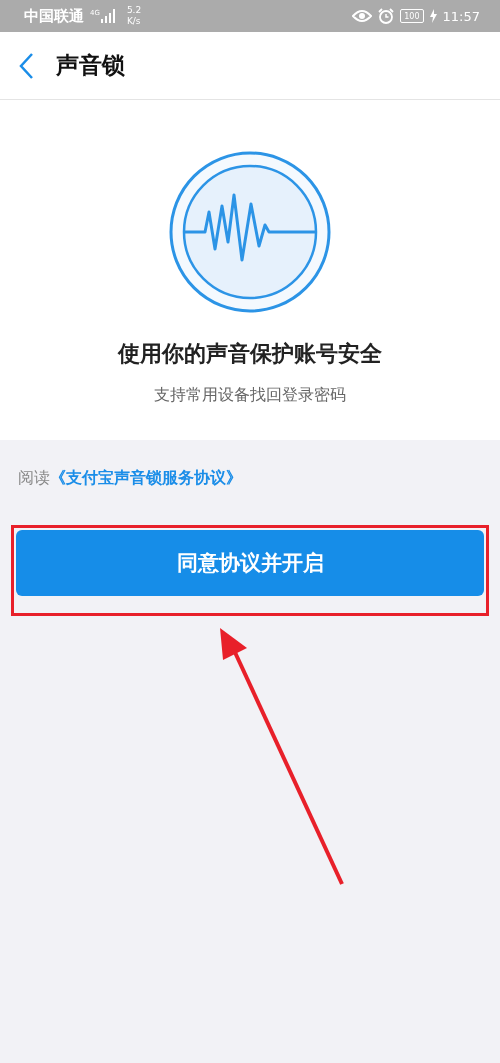 Image resolution: width=500 pixels, height=1063 pixels. What do you see at coordinates (250, 232) in the screenshot?
I see `sound-wave-icon` at bounding box center [250, 232].